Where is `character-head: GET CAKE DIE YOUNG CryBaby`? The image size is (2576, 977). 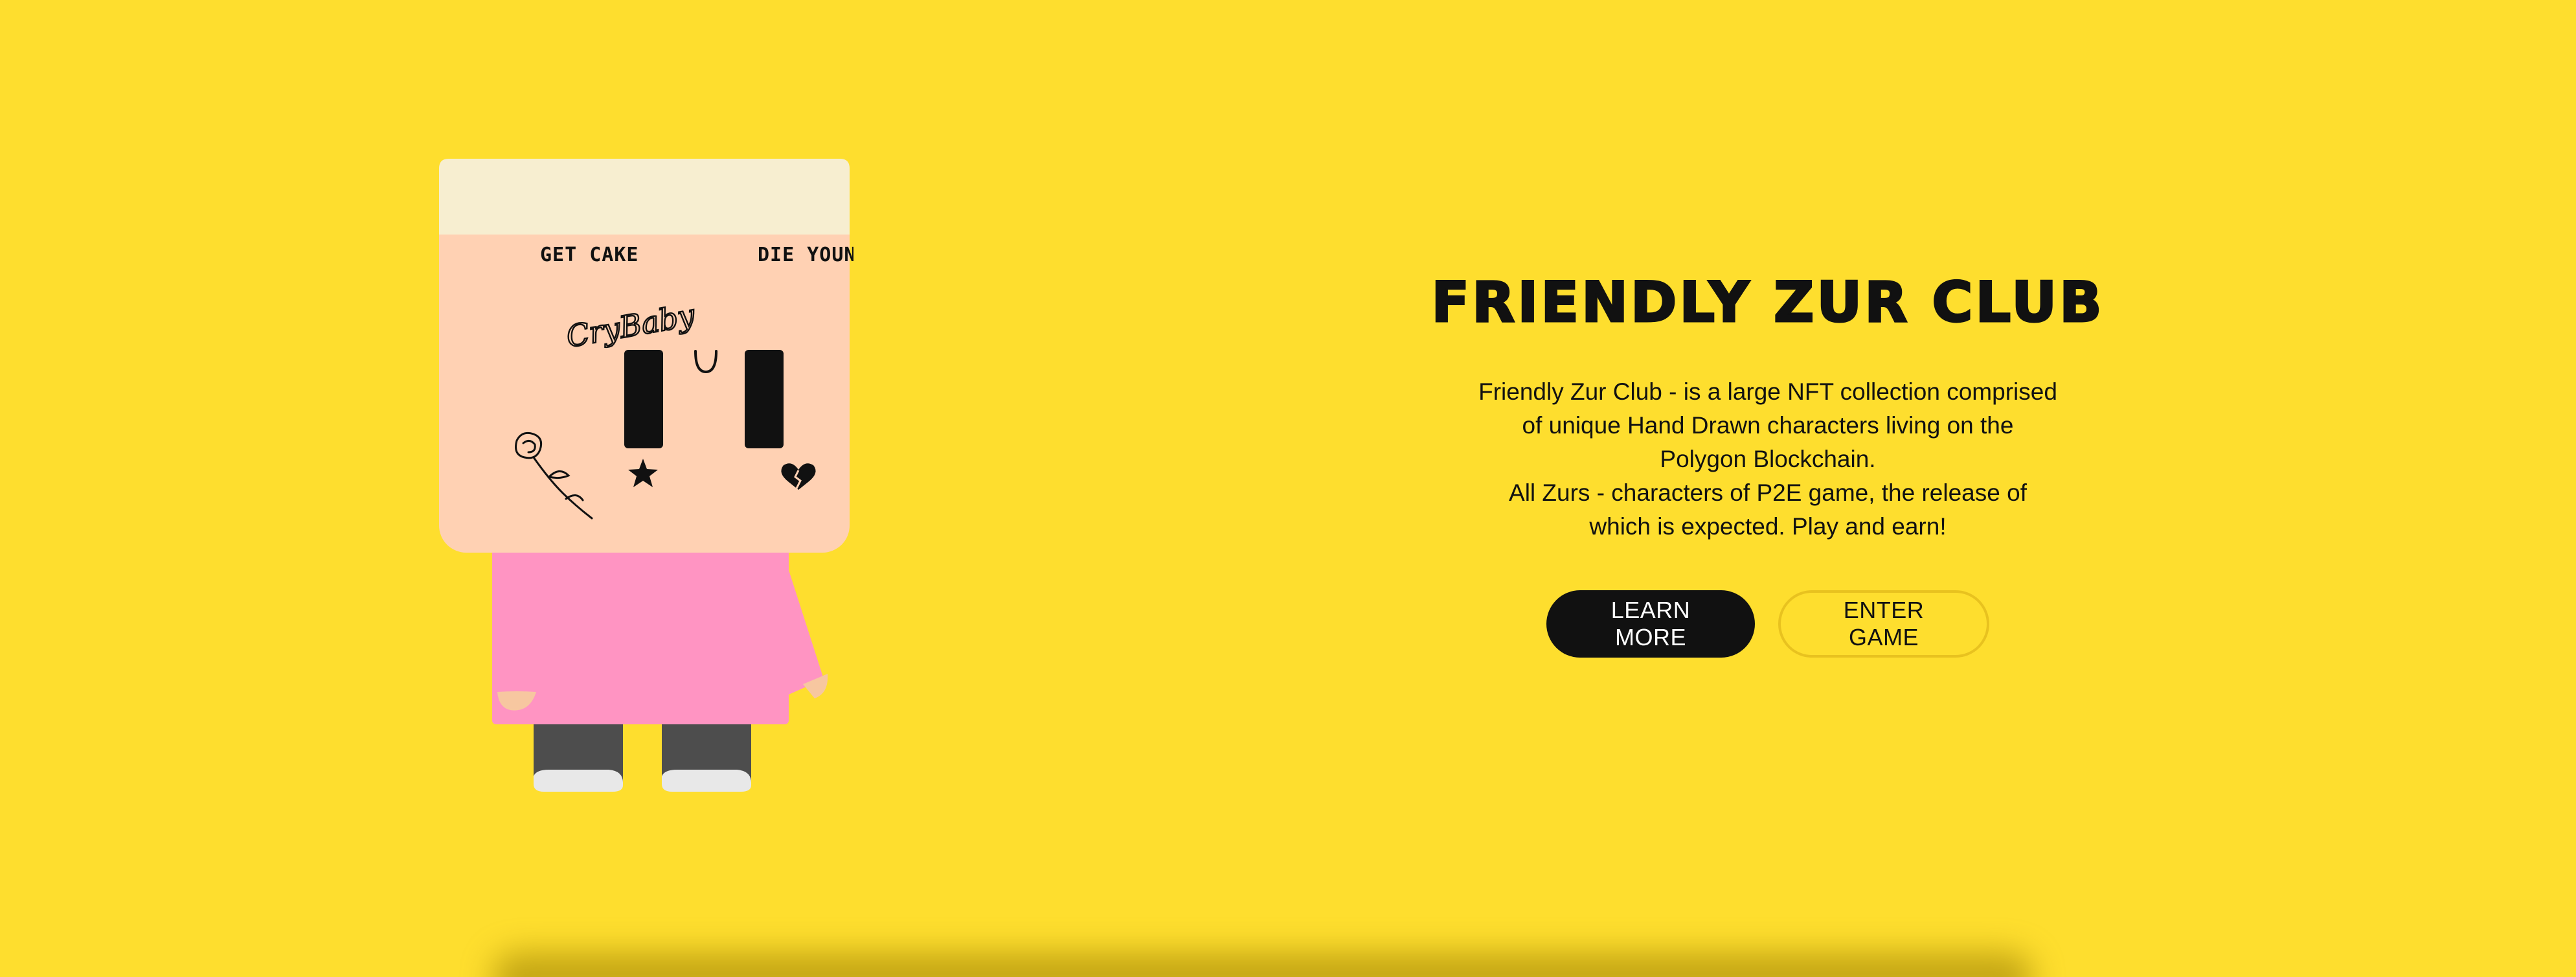 character-head: GET CAKE DIE YOUNG CryBaby is located at coordinates (646, 356).